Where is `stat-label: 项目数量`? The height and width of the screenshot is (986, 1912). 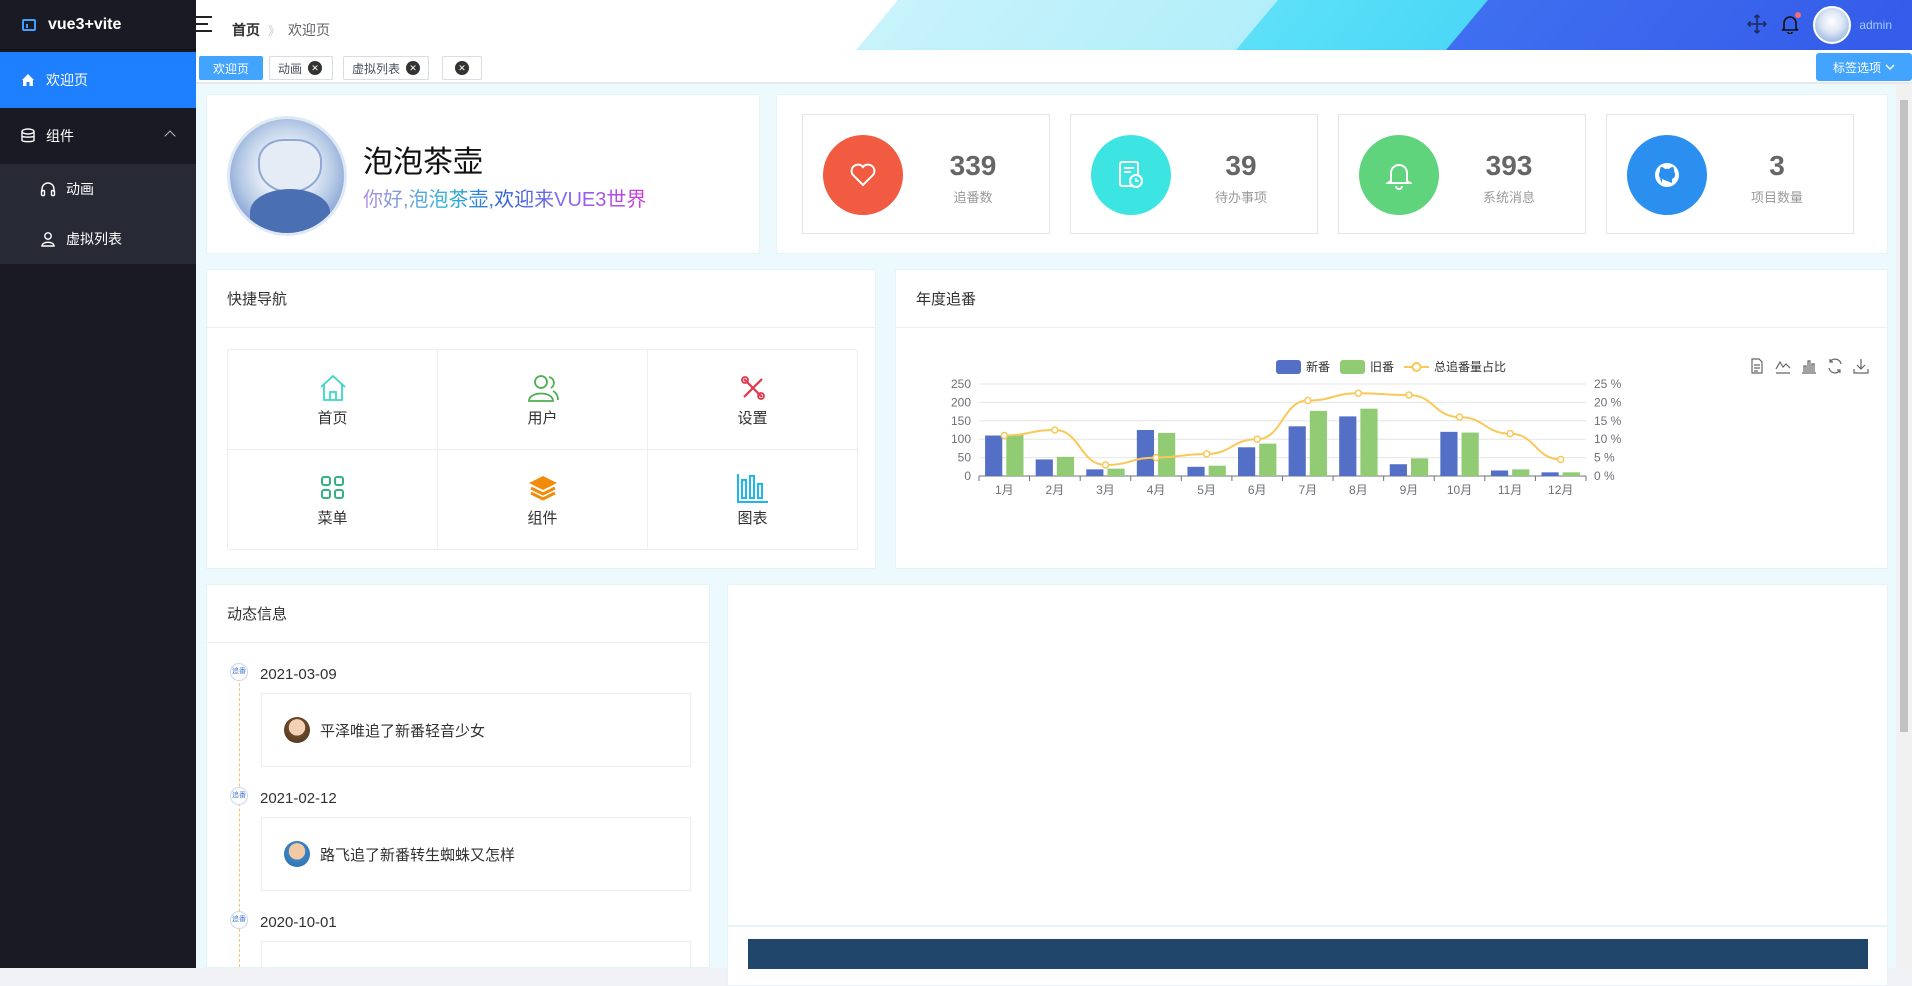
stat-label: 项目数量 is located at coordinates (1776, 197).